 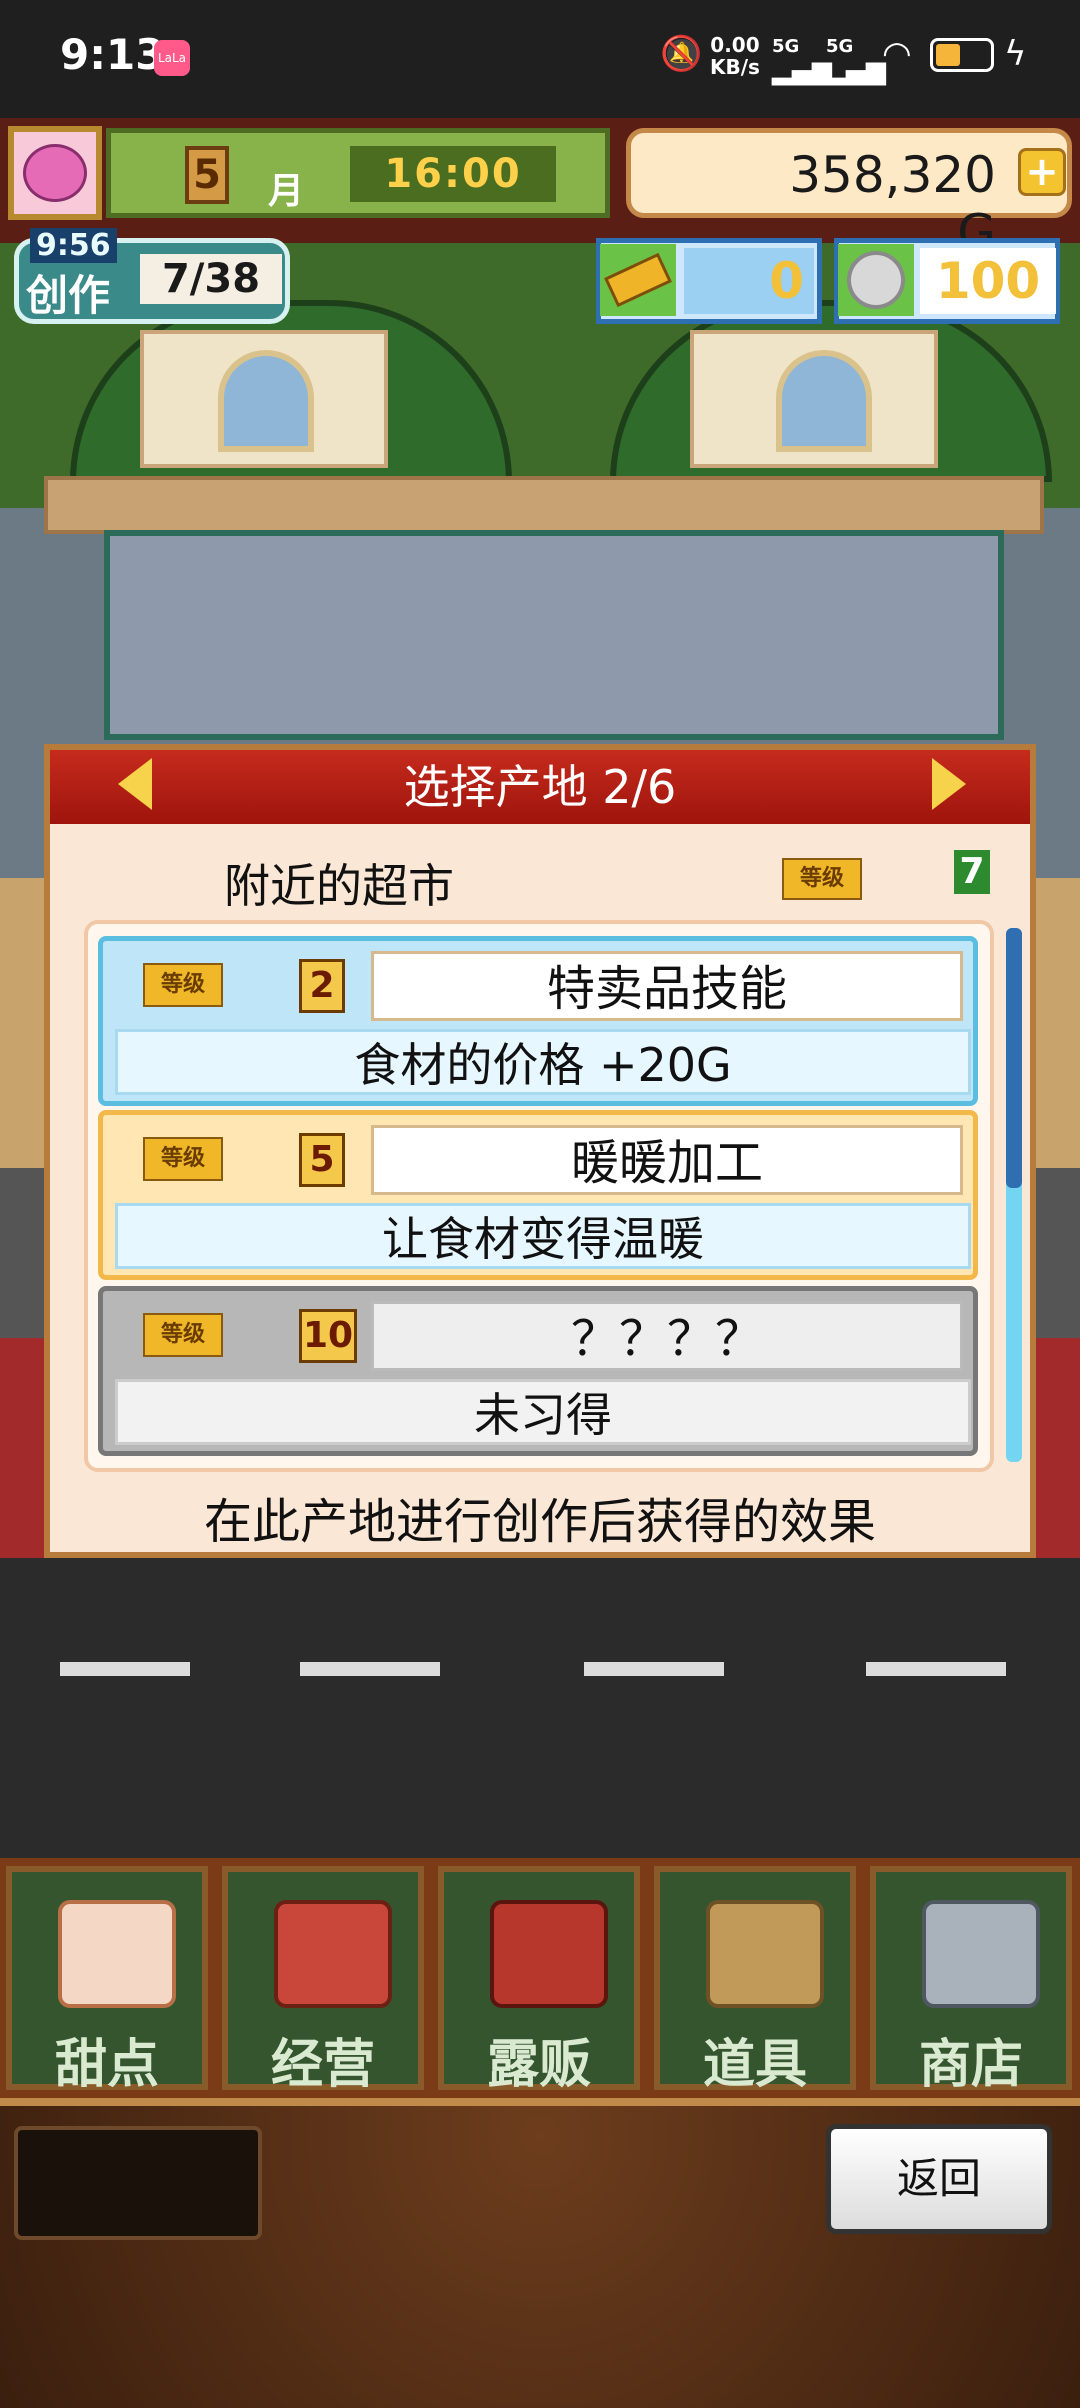 I want to click on add-gold-button: +, so click(x=1042, y=172).